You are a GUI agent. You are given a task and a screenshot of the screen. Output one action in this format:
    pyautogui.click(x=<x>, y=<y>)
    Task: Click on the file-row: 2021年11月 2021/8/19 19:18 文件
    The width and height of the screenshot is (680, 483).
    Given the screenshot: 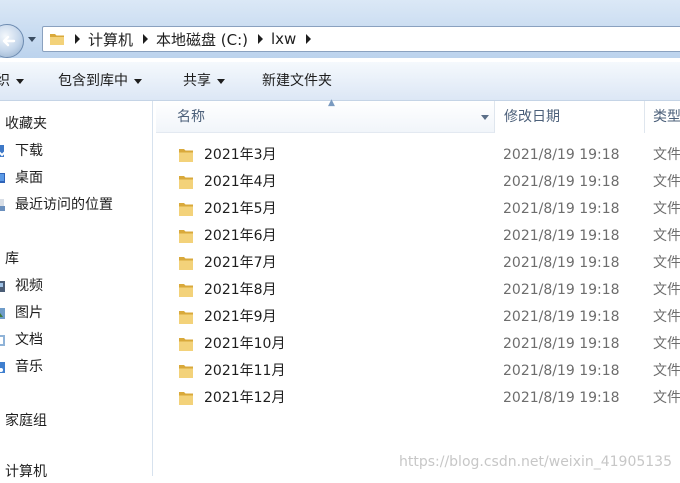 What is the action you would take?
    pyautogui.click(x=417, y=371)
    